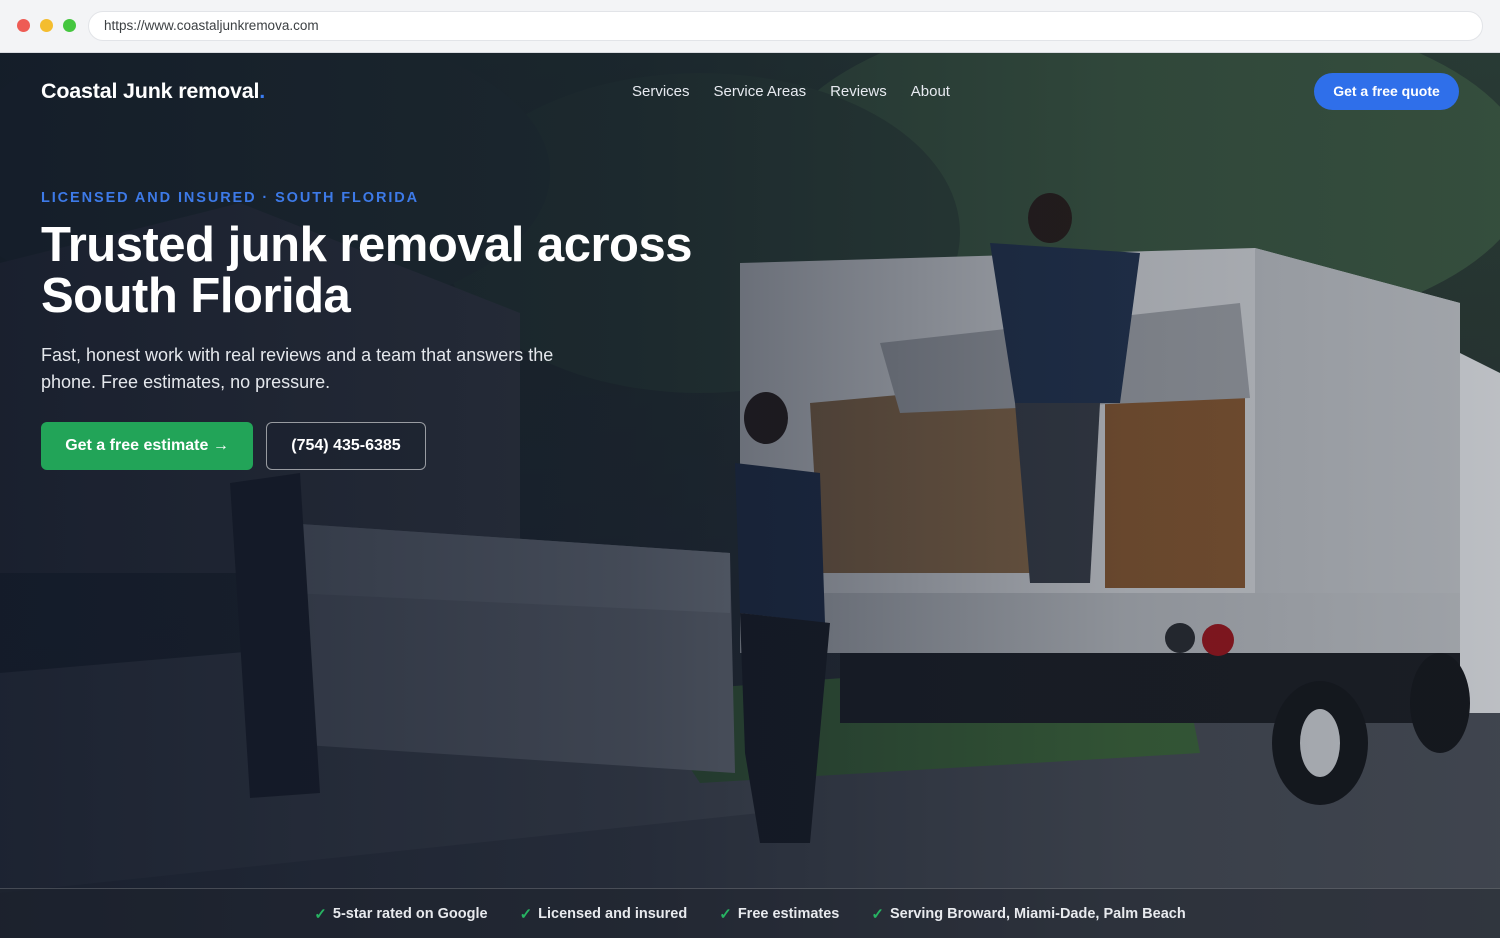 This screenshot has width=1500, height=938. I want to click on nav-link-about: About, so click(930, 91).